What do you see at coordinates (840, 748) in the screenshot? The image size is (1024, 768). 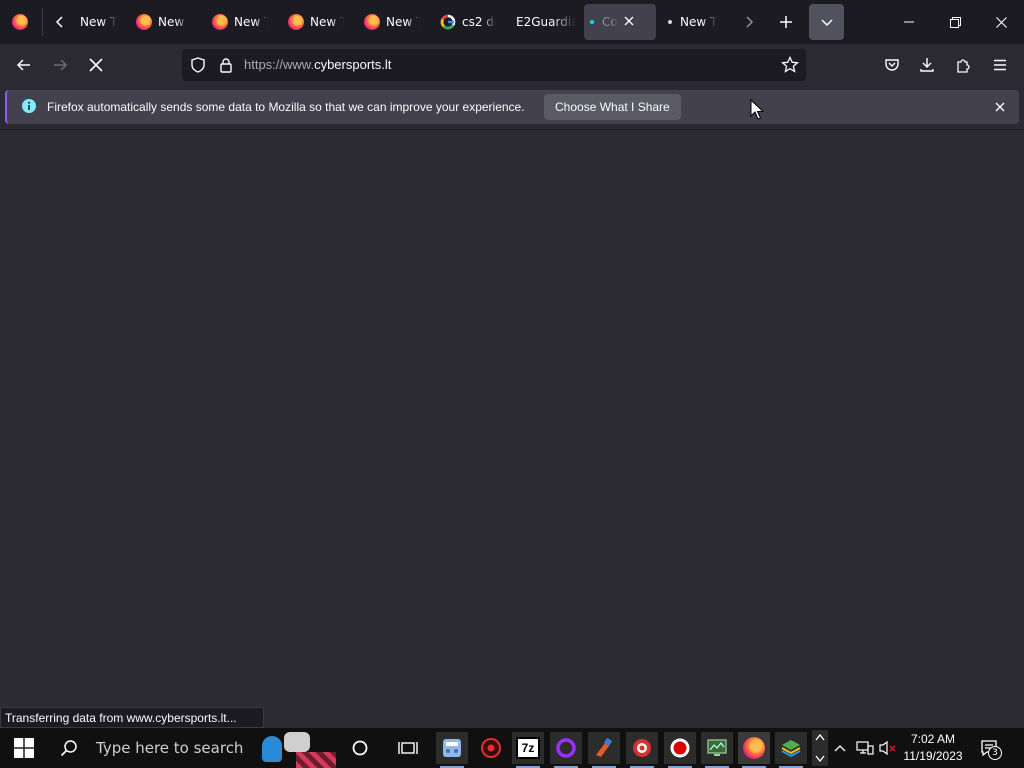 I see `show-hidden-icons-button` at bounding box center [840, 748].